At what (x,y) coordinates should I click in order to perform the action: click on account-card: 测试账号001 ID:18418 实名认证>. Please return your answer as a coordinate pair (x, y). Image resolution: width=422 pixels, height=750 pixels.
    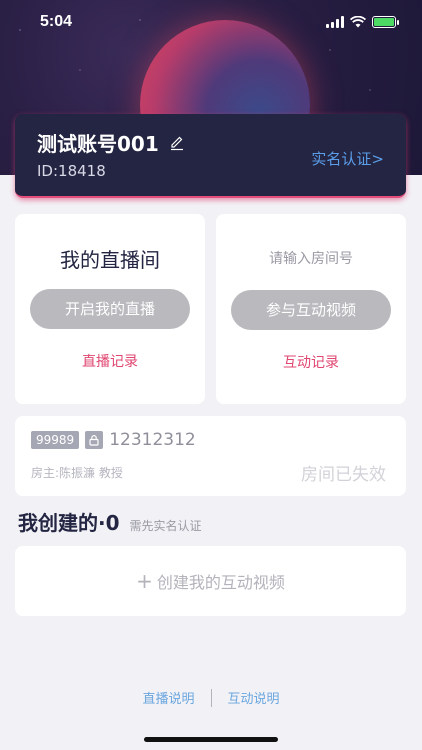
    Looking at the image, I should click on (210, 156).